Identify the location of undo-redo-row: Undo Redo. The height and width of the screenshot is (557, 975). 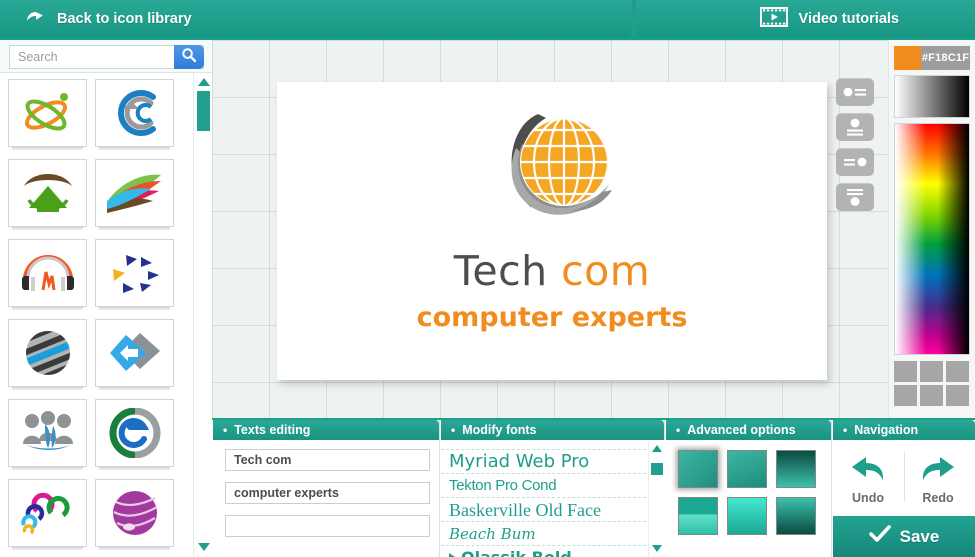
(904, 478).